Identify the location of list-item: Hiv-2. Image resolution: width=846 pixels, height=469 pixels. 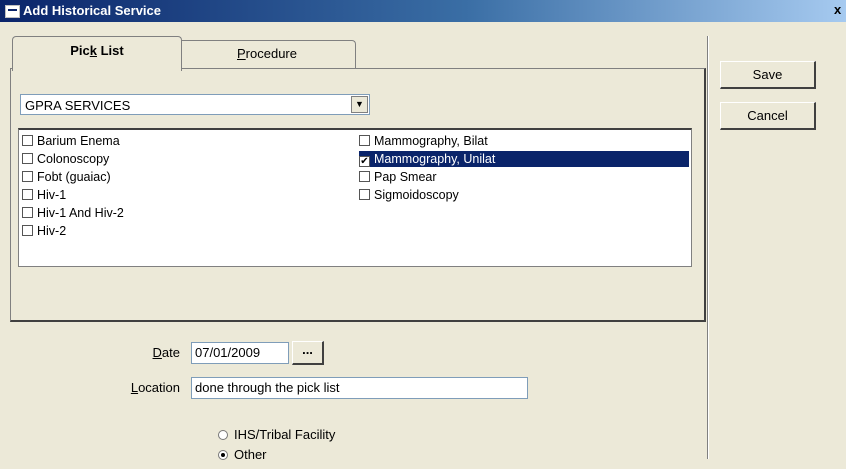
(44, 231).